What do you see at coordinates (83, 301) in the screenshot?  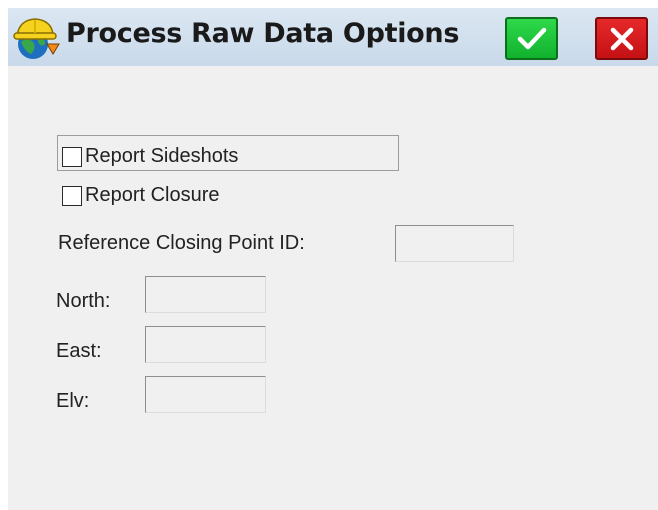 I see `north-label: North:` at bounding box center [83, 301].